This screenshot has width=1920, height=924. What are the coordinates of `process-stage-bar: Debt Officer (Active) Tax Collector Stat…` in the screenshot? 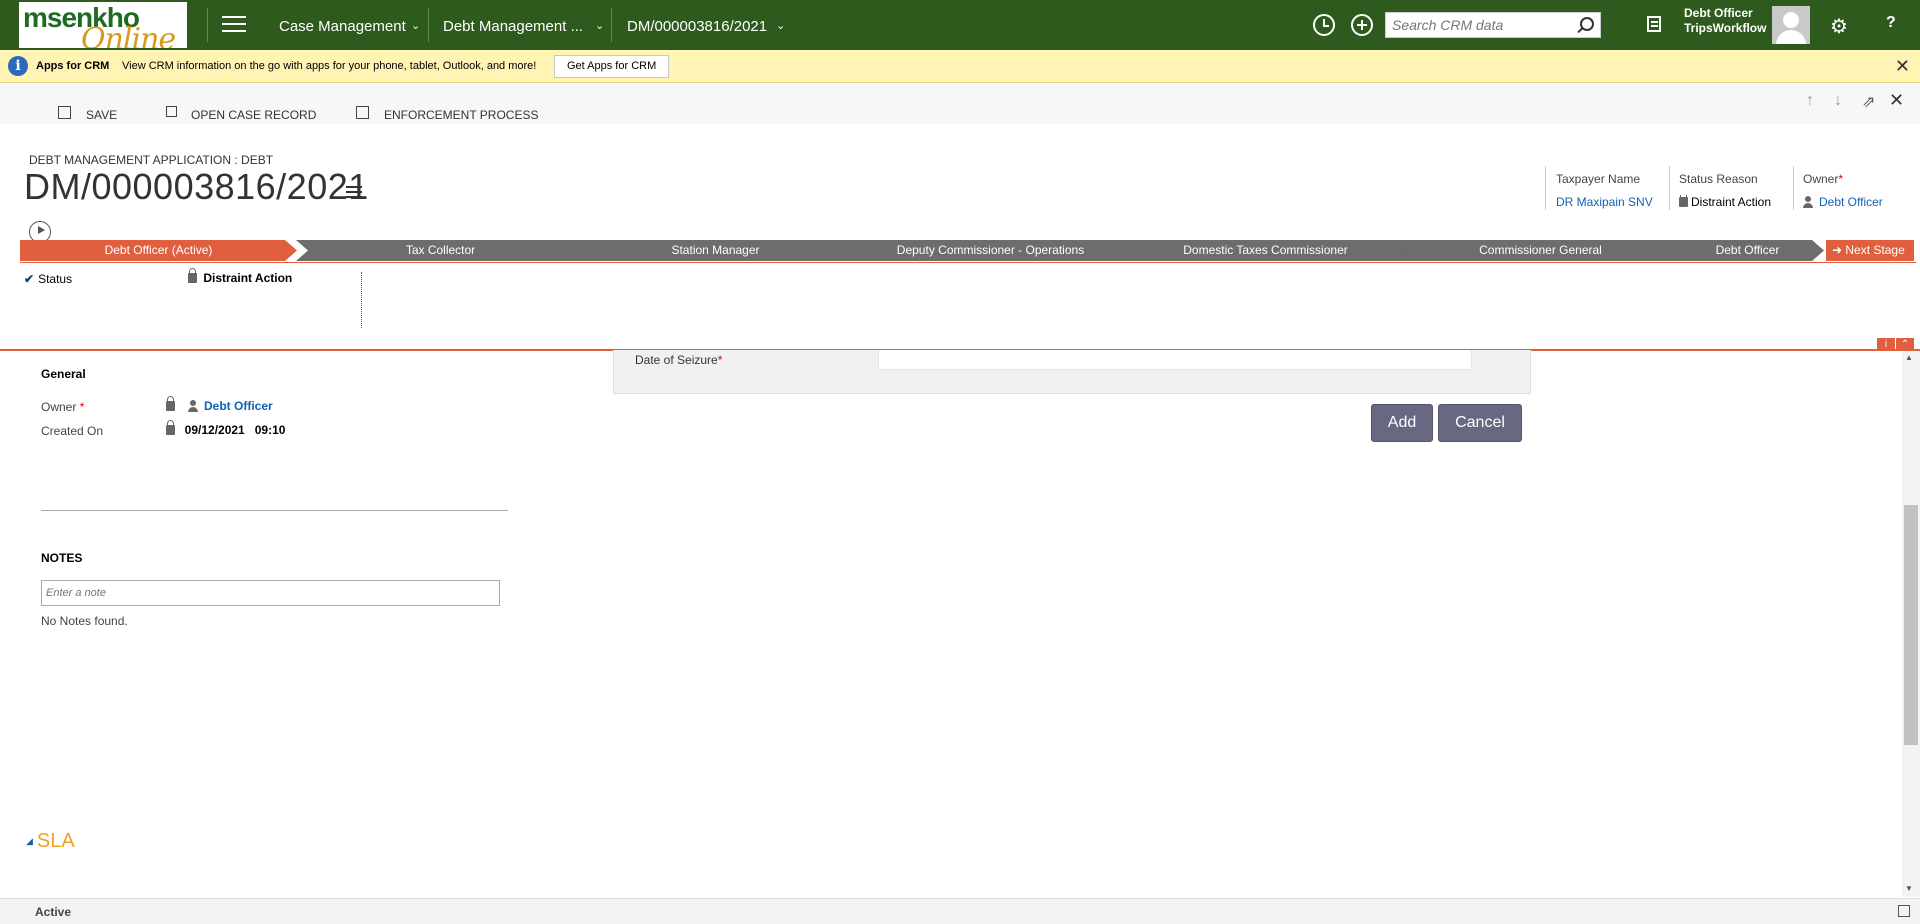 It's located at (922, 250).